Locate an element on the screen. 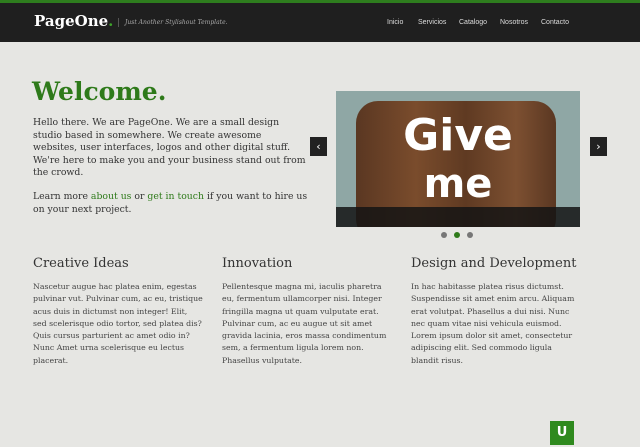 The image size is (640, 447). about-us-link: about us is located at coordinates (111, 196).